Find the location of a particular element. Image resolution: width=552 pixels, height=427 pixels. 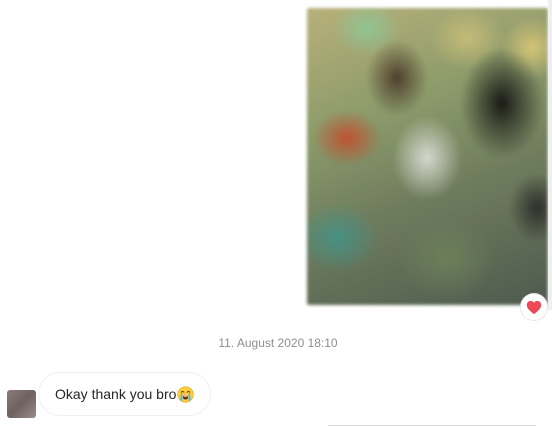

loudly-crying-face-icon is located at coordinates (186, 394).